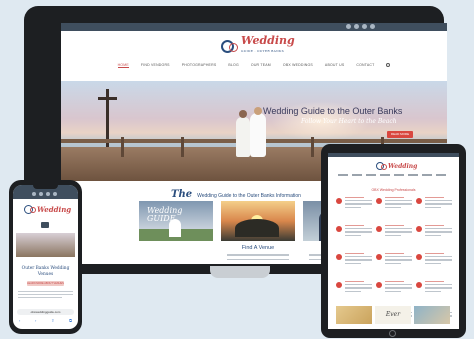 The height and width of the screenshot is (339, 474). Describe the element at coordinates (45, 295) in the screenshot. I see `body-text` at that location.